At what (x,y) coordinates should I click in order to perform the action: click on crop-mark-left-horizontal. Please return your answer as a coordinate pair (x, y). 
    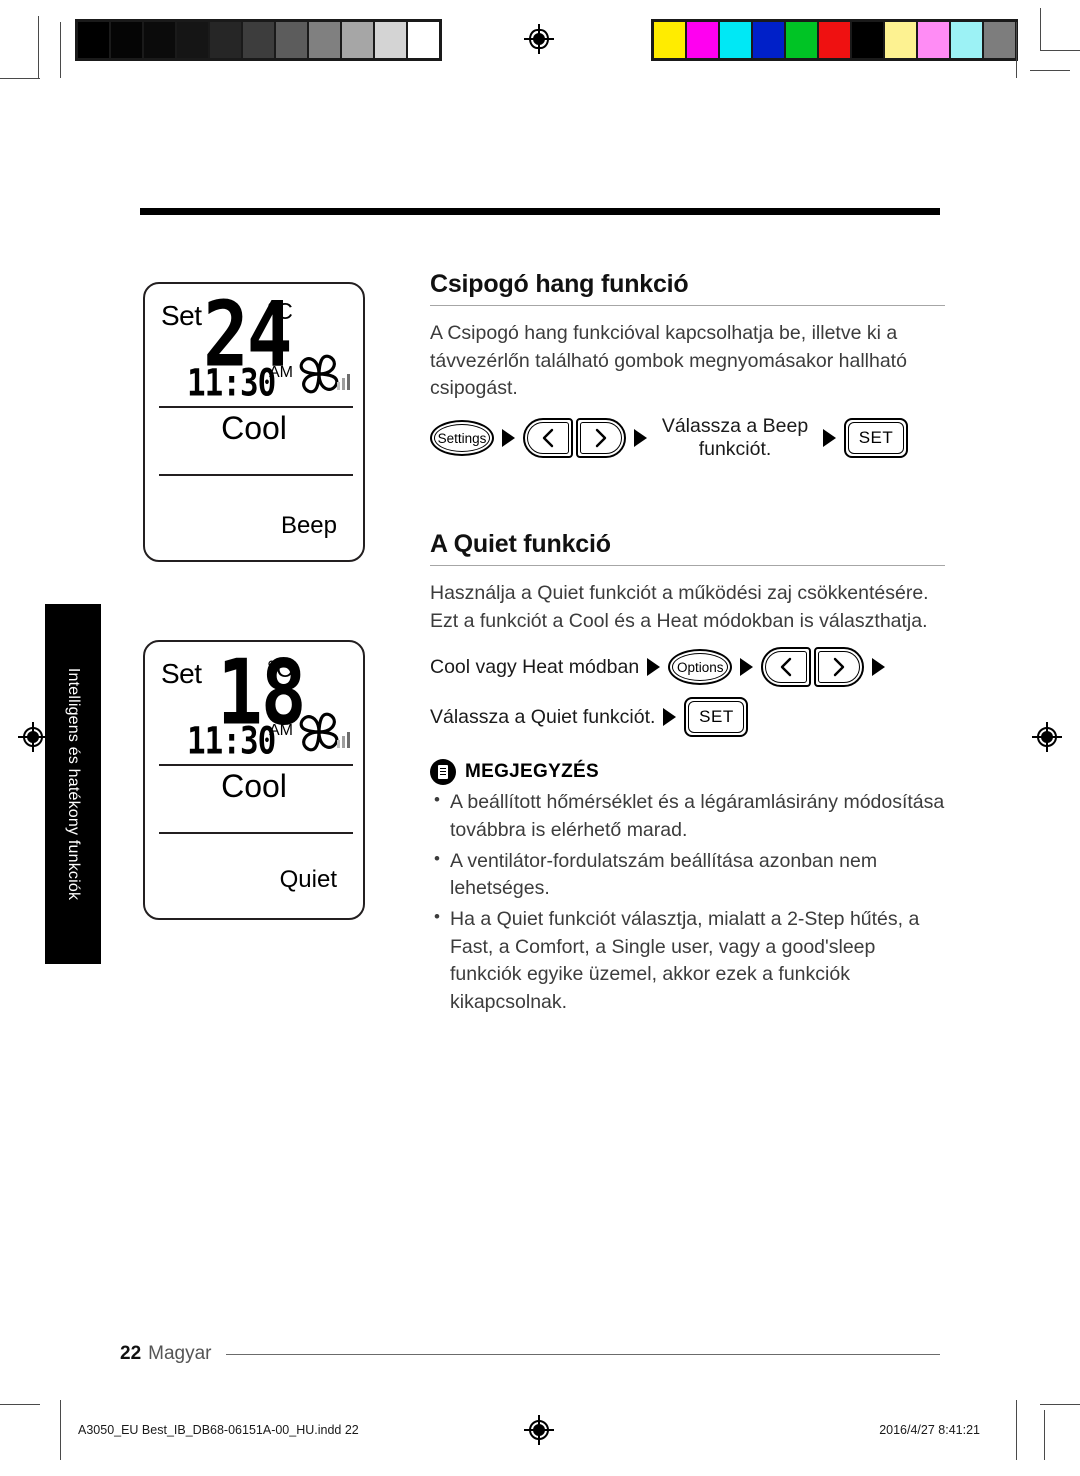
    Looking at the image, I should click on (20, 78).